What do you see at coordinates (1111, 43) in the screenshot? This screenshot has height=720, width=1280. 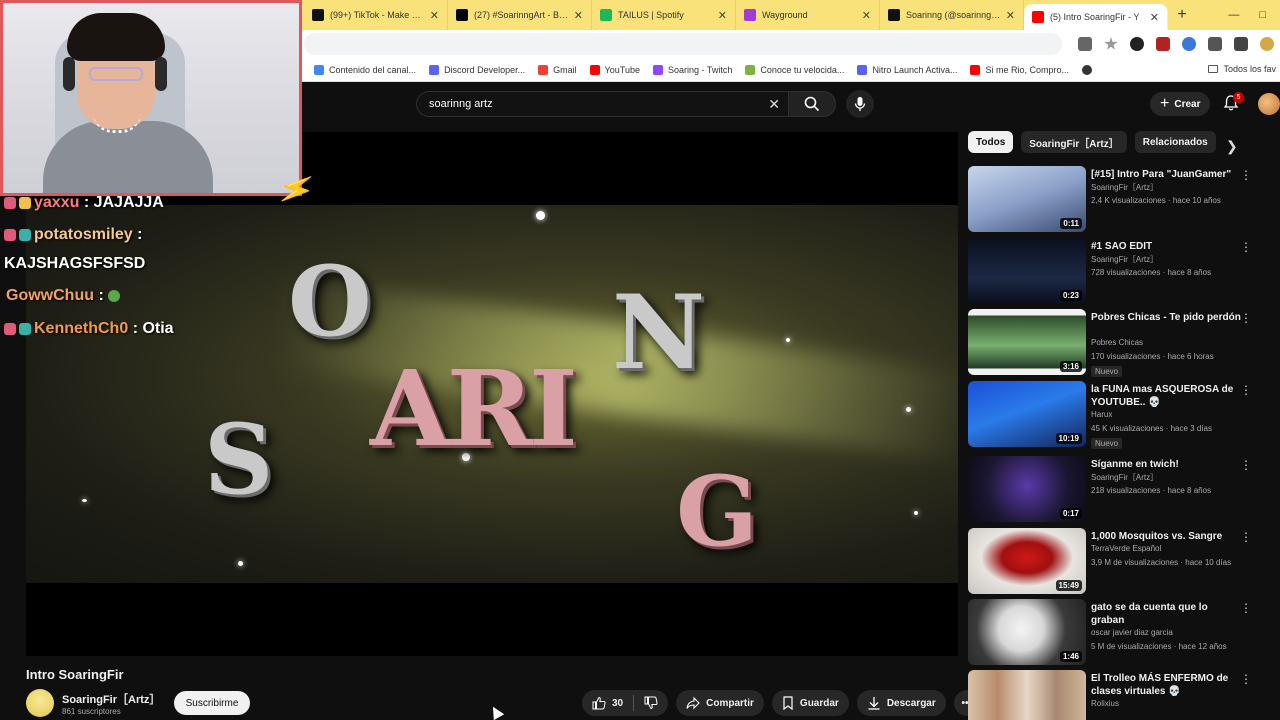 I see `bookmark-star-icon` at bounding box center [1111, 43].